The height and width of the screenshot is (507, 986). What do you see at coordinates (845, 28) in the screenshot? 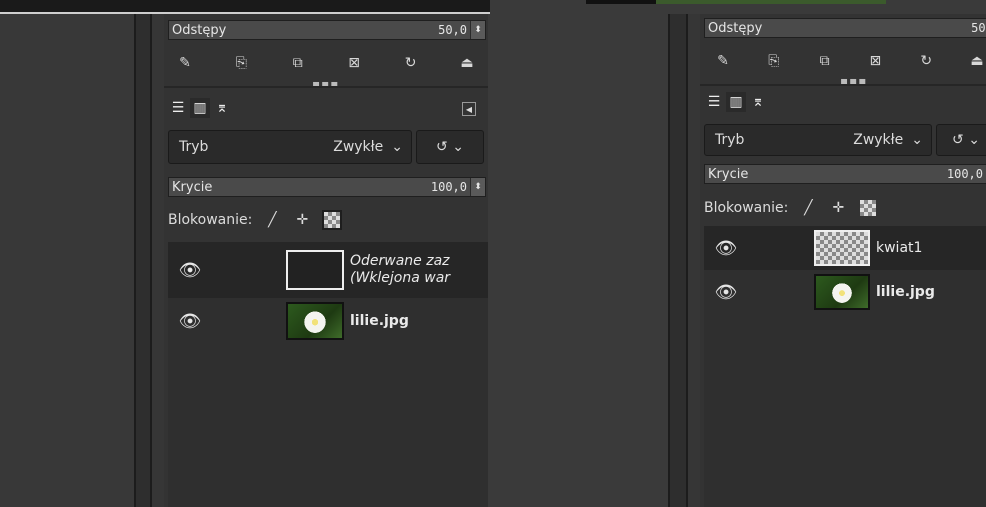
I see `spacing-spinner: Odstępy 50,0` at bounding box center [845, 28].